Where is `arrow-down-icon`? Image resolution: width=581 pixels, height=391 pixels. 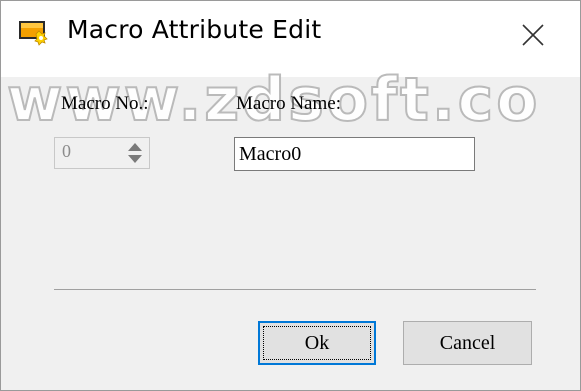
arrow-down-icon is located at coordinates (134, 159).